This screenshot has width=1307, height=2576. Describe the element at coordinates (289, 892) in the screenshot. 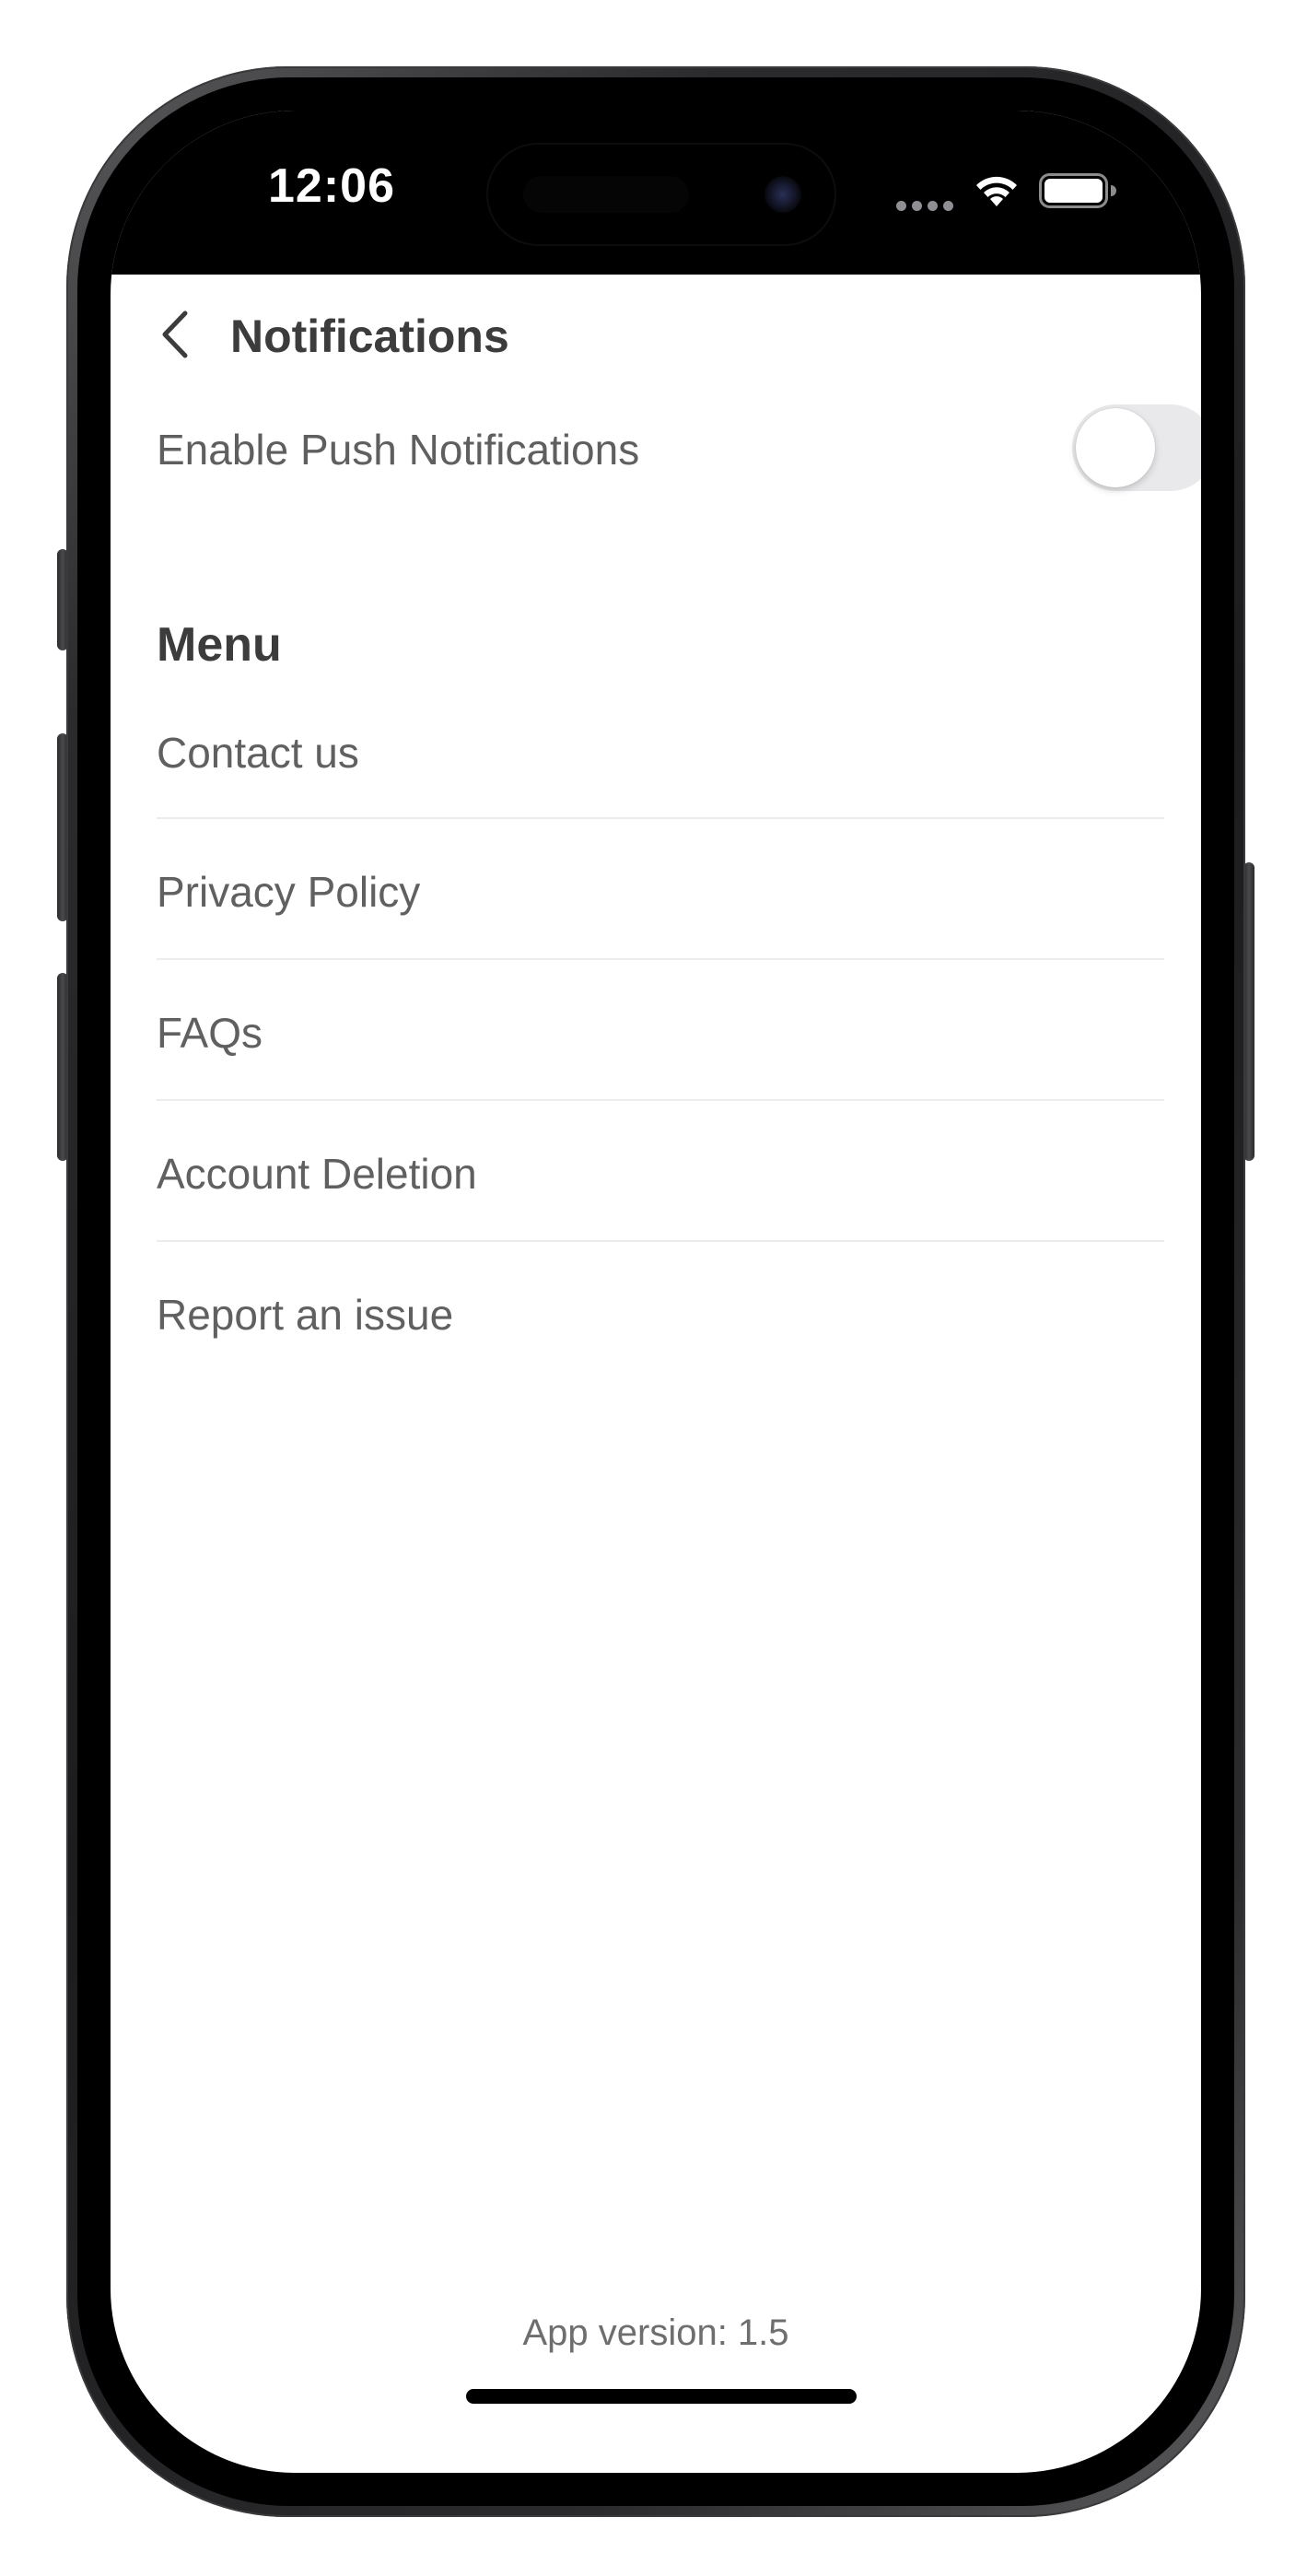

I see `menu-item-label: Privacy Policy` at that location.